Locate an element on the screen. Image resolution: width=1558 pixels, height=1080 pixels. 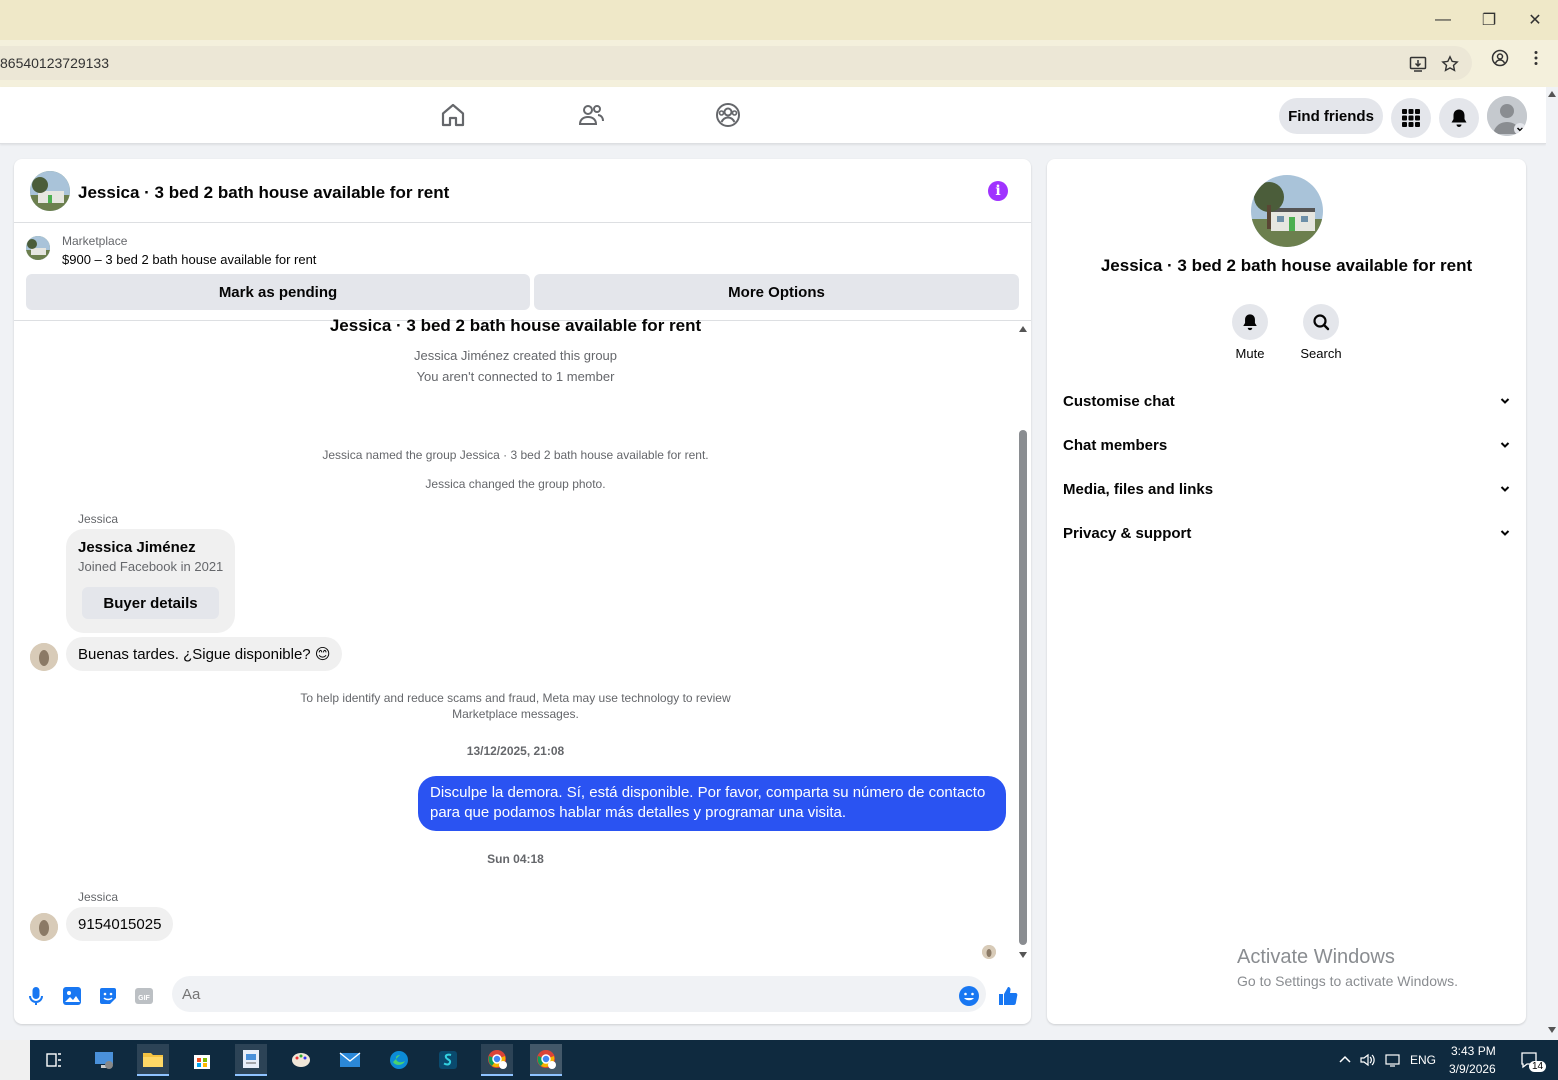
account-avatar is located at coordinates (1507, 116).